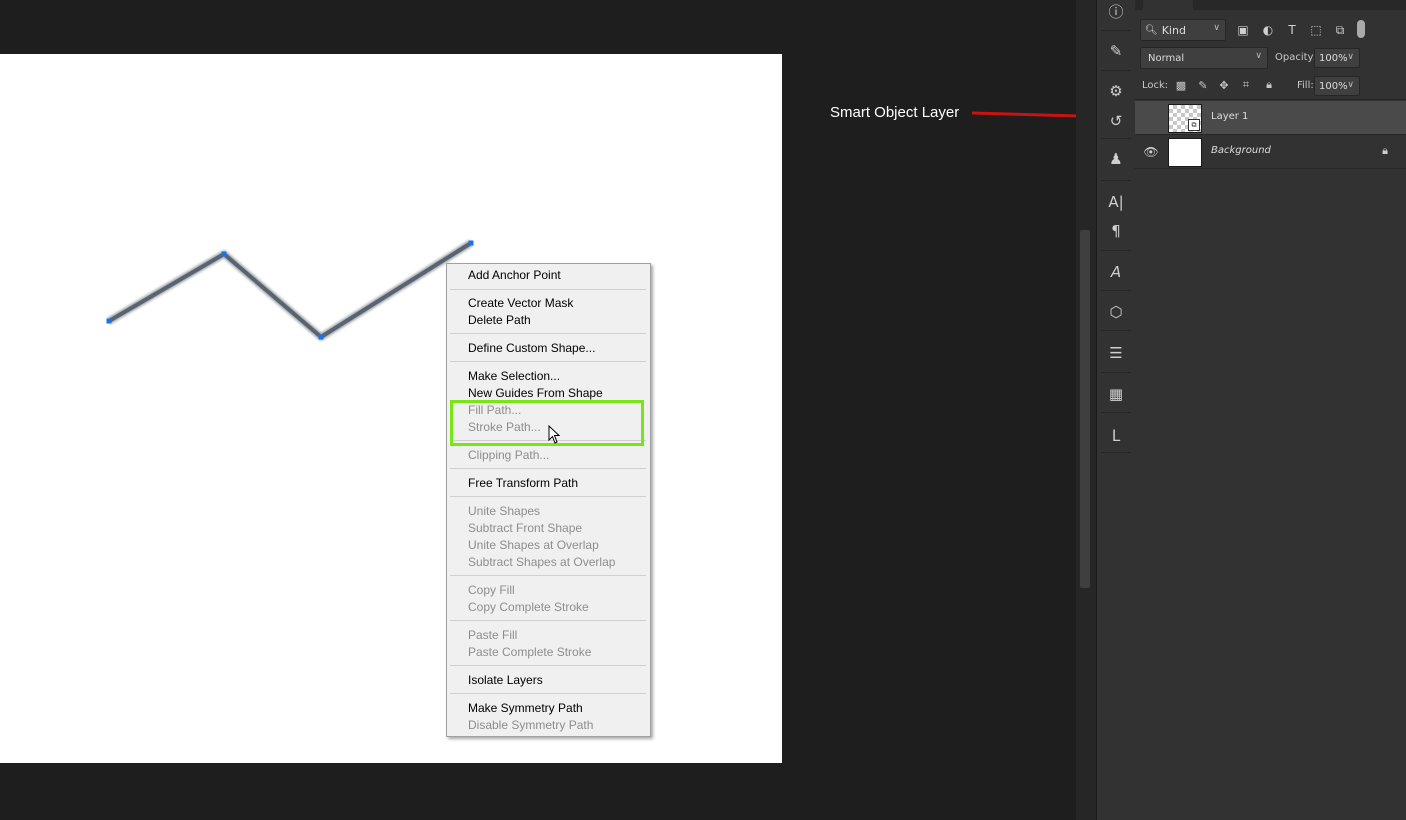 The height and width of the screenshot is (820, 1406). I want to click on lock-icon: 🔒︎, so click(1385, 150).